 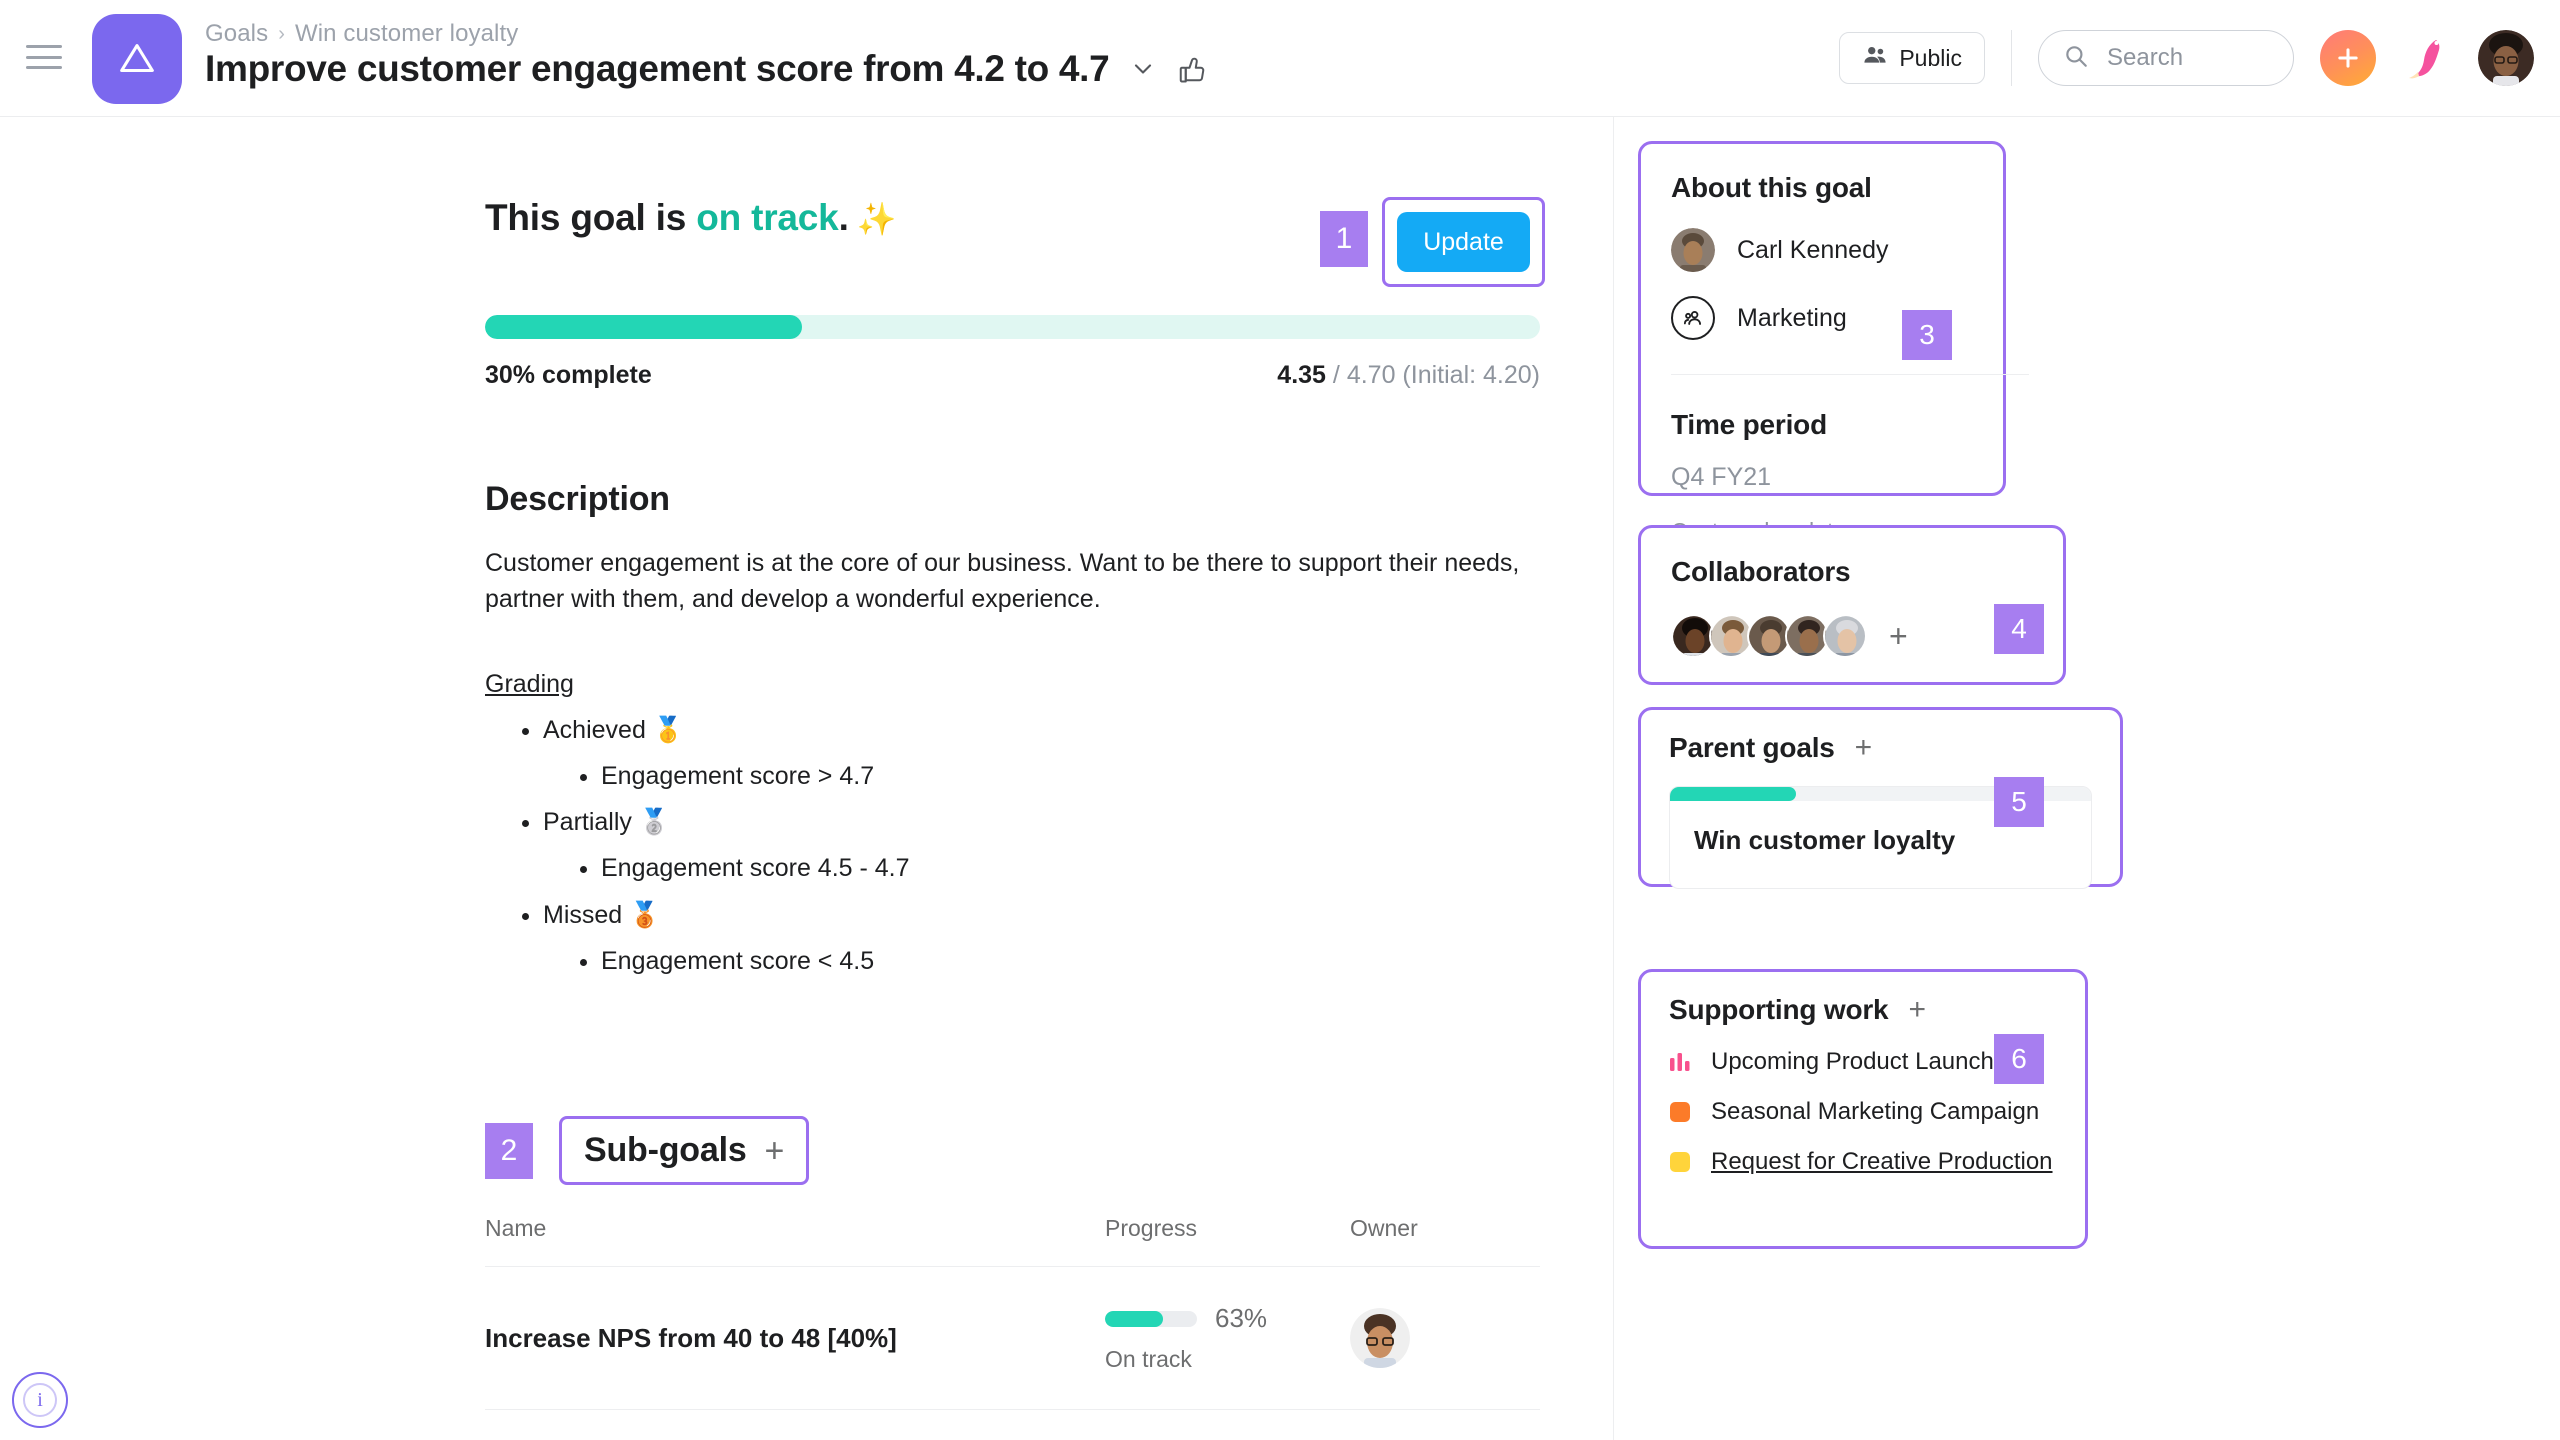 I want to click on subgoal-name: Increase NPS from 40 to 48 [40%], so click(x=691, y=1338).